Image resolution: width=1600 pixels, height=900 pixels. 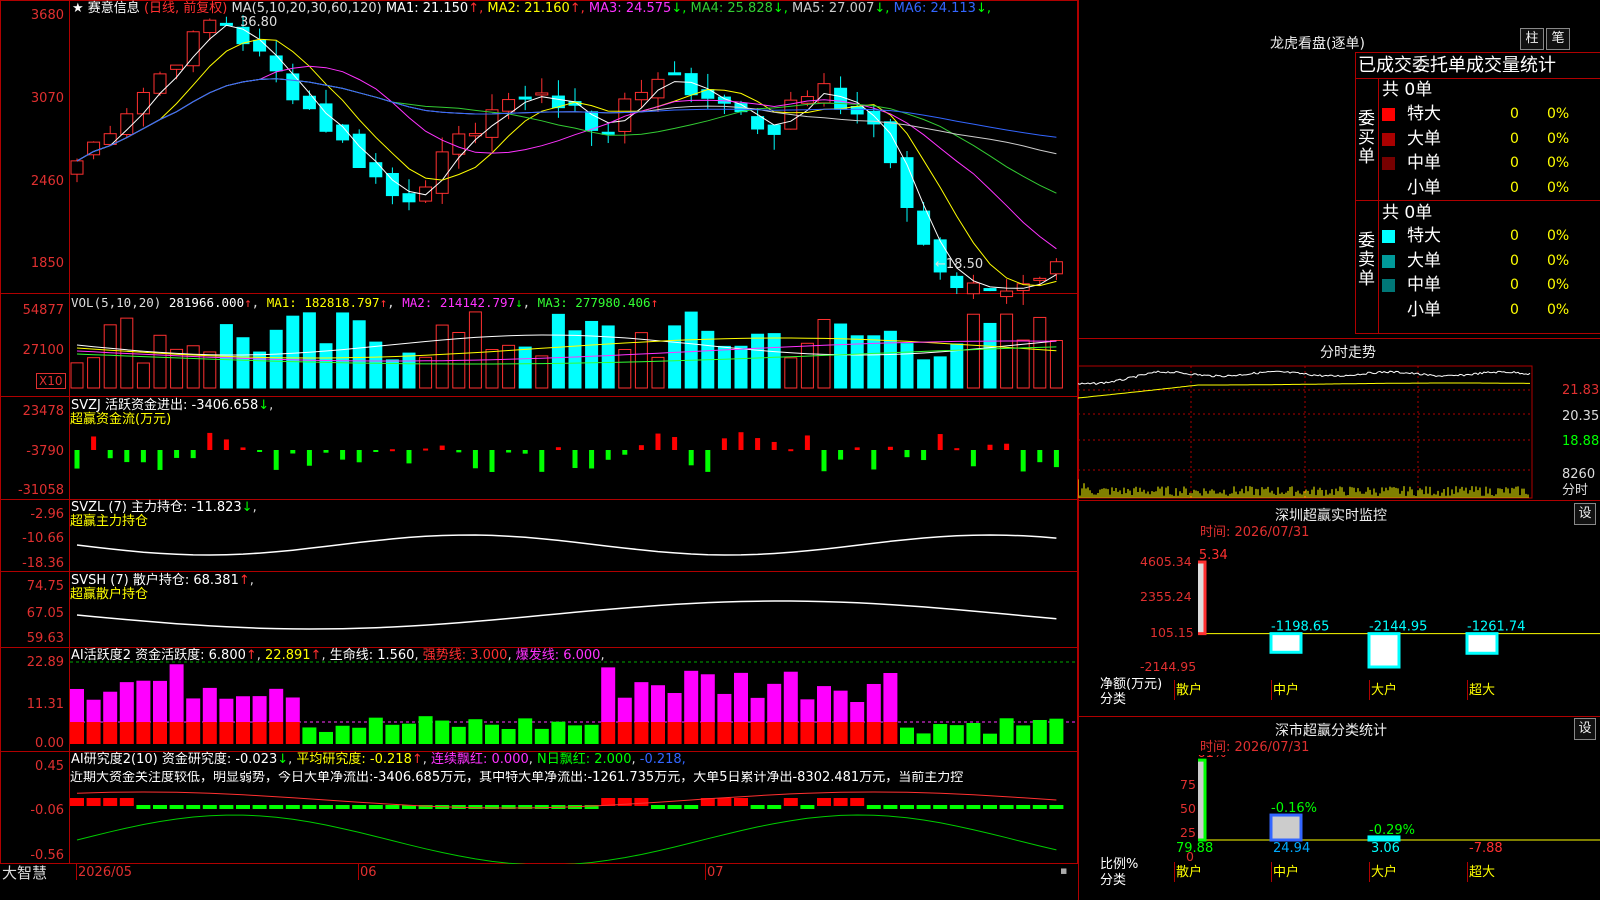 I want to click on sz-ylabel: 净额(万元), so click(x=1131, y=684).